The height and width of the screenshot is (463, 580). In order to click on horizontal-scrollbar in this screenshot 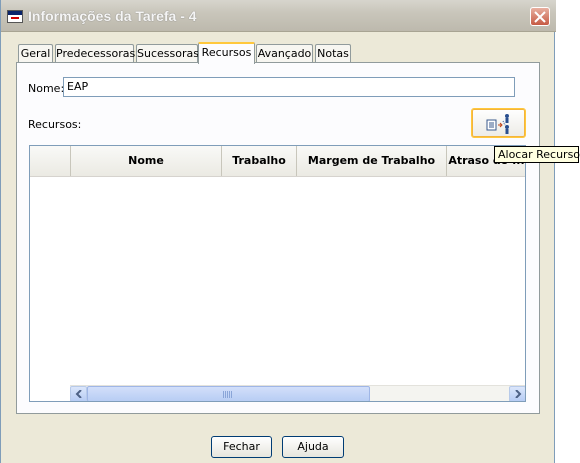, I will do `click(297, 393)`.